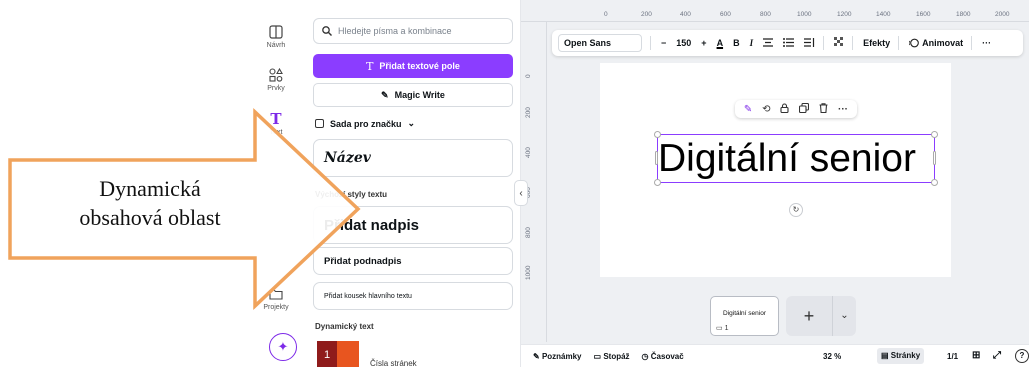 Image resolution: width=1029 pixels, height=367 pixels. I want to click on notes-icon: ✎, so click(536, 356).